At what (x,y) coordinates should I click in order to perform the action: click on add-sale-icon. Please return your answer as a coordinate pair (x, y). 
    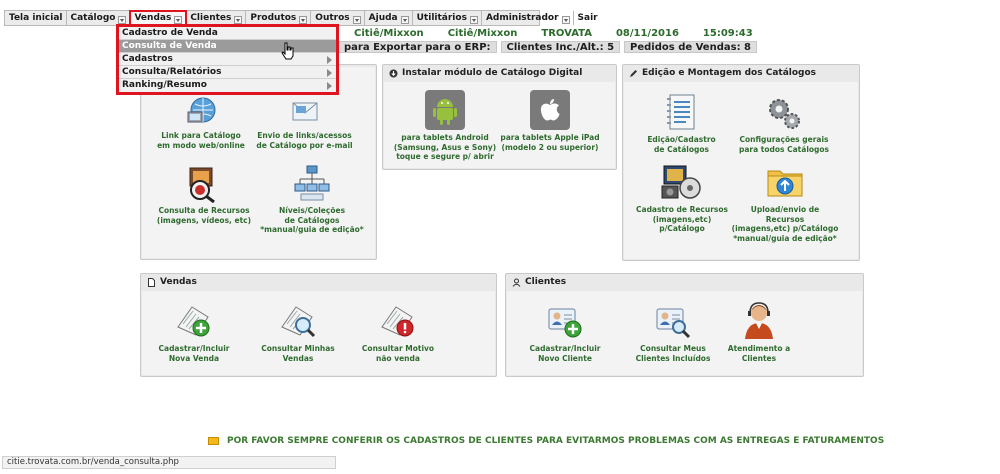
    Looking at the image, I should click on (193, 321).